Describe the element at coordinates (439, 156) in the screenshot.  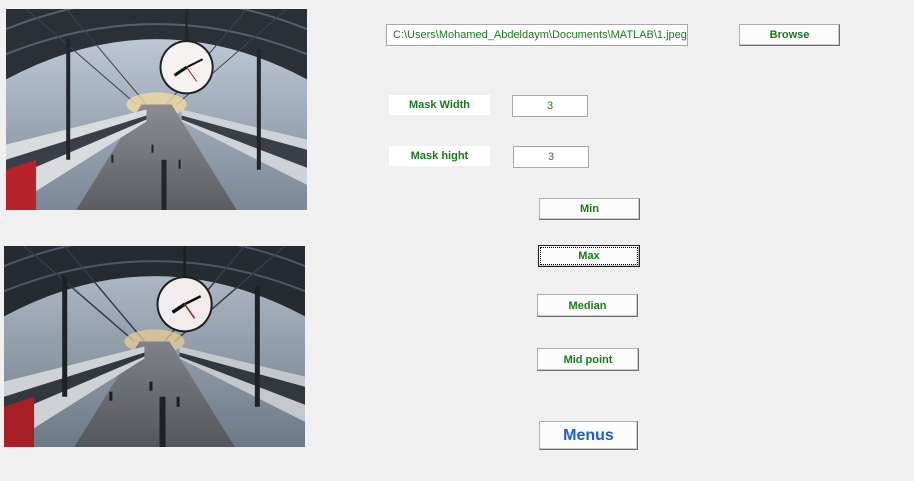
I see `mask-height-label: Mask hight` at that location.